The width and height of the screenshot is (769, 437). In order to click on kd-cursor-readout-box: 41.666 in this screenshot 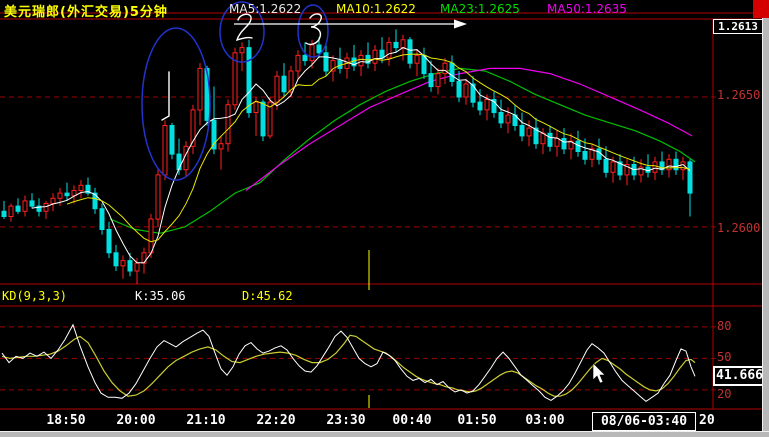, I will do `click(739, 376)`.